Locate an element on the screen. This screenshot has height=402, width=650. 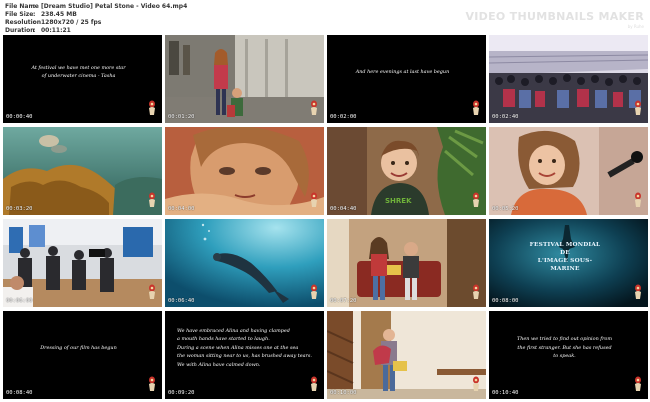
thumbnail-15: 00:10:00 is located at coordinates (406, 355).